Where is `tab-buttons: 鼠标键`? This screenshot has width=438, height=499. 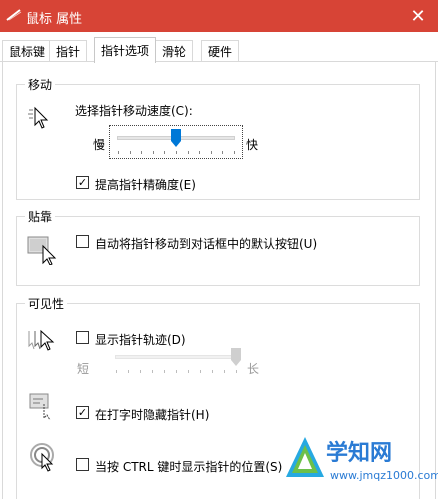
tab-buttons: 鼠标键 is located at coordinates (27, 51).